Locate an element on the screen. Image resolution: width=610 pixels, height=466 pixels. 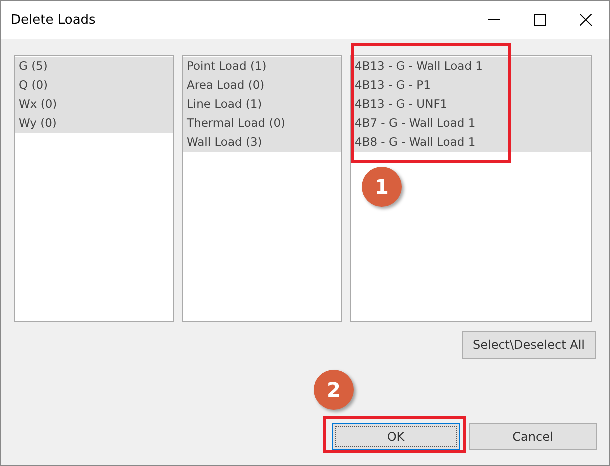
list-item: Area Load (0) is located at coordinates (262, 85).